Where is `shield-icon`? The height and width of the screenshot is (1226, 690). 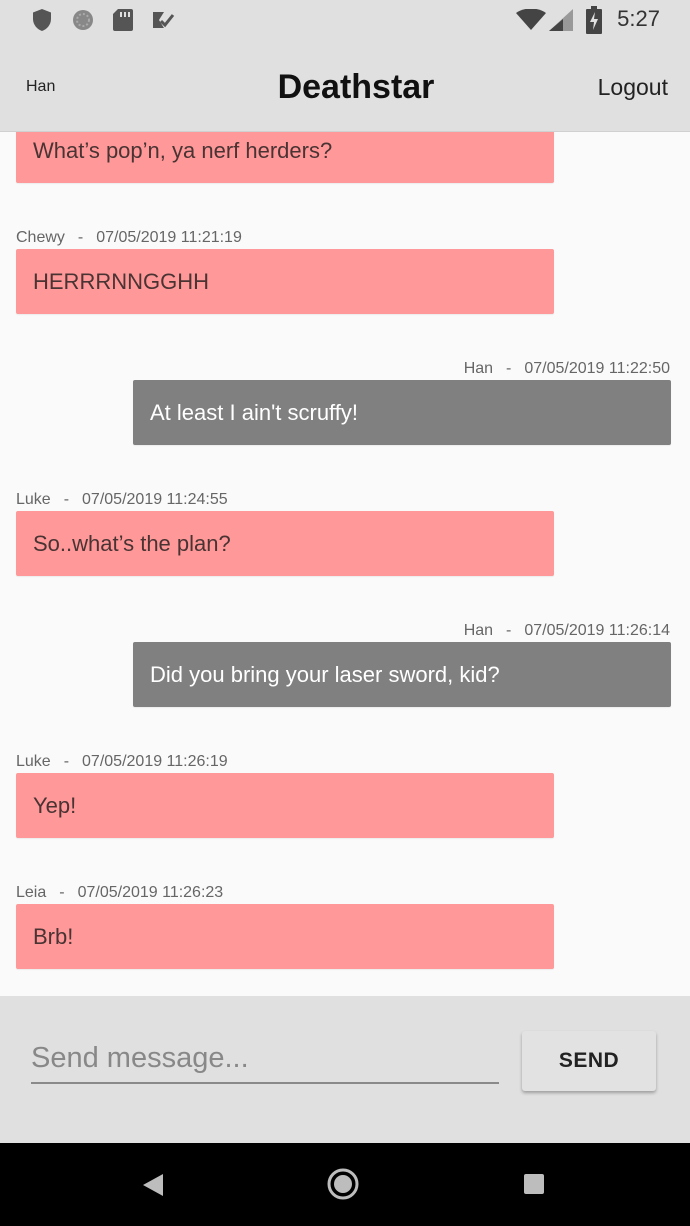
shield-icon is located at coordinates (42, 22).